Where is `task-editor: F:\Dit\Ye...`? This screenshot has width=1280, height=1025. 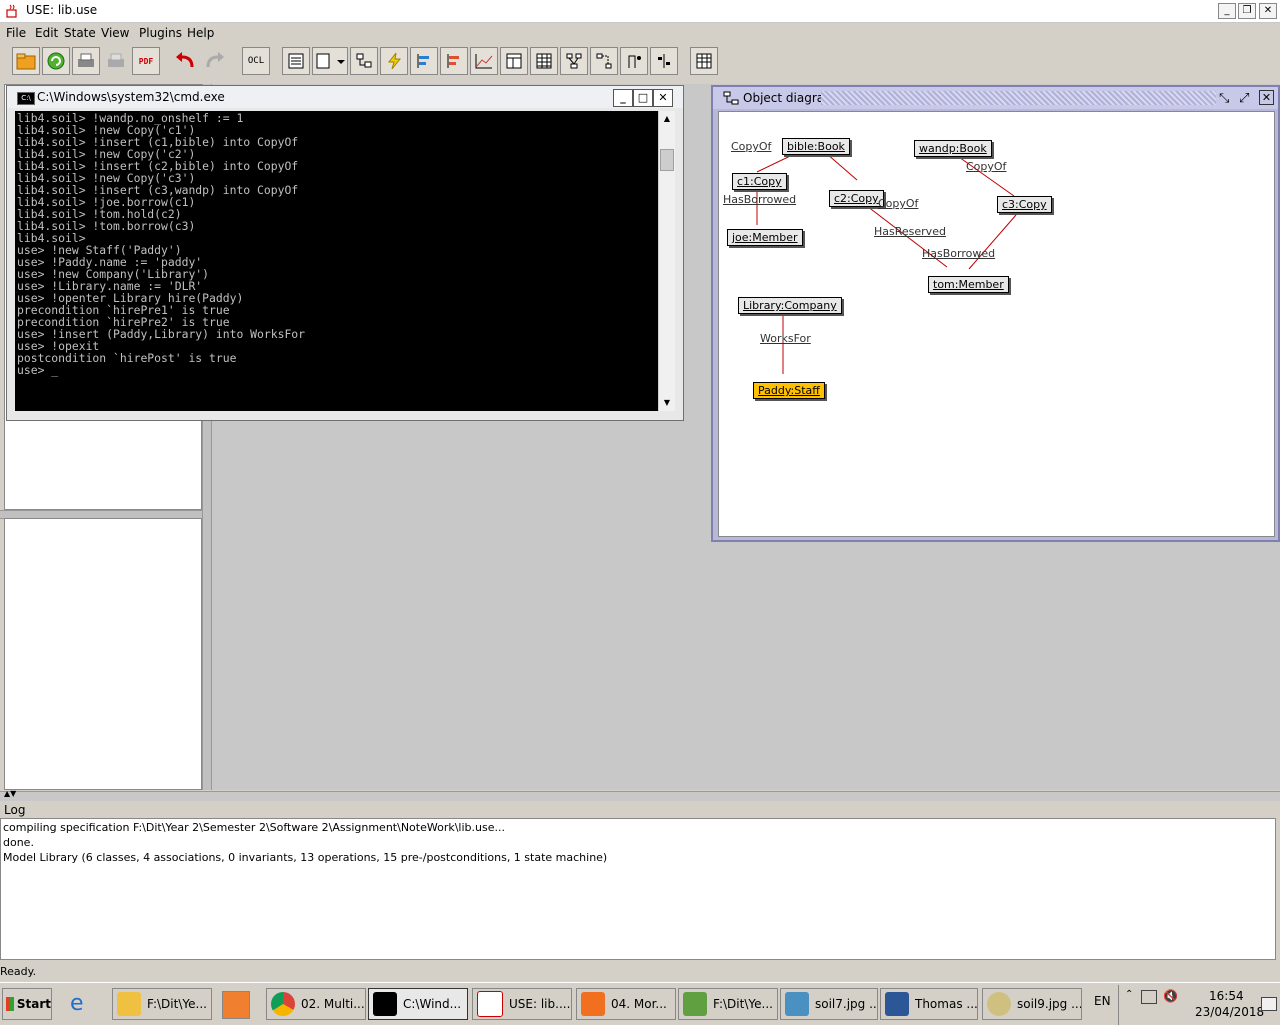 task-editor: F:\Dit\Ye... is located at coordinates (728, 1004).